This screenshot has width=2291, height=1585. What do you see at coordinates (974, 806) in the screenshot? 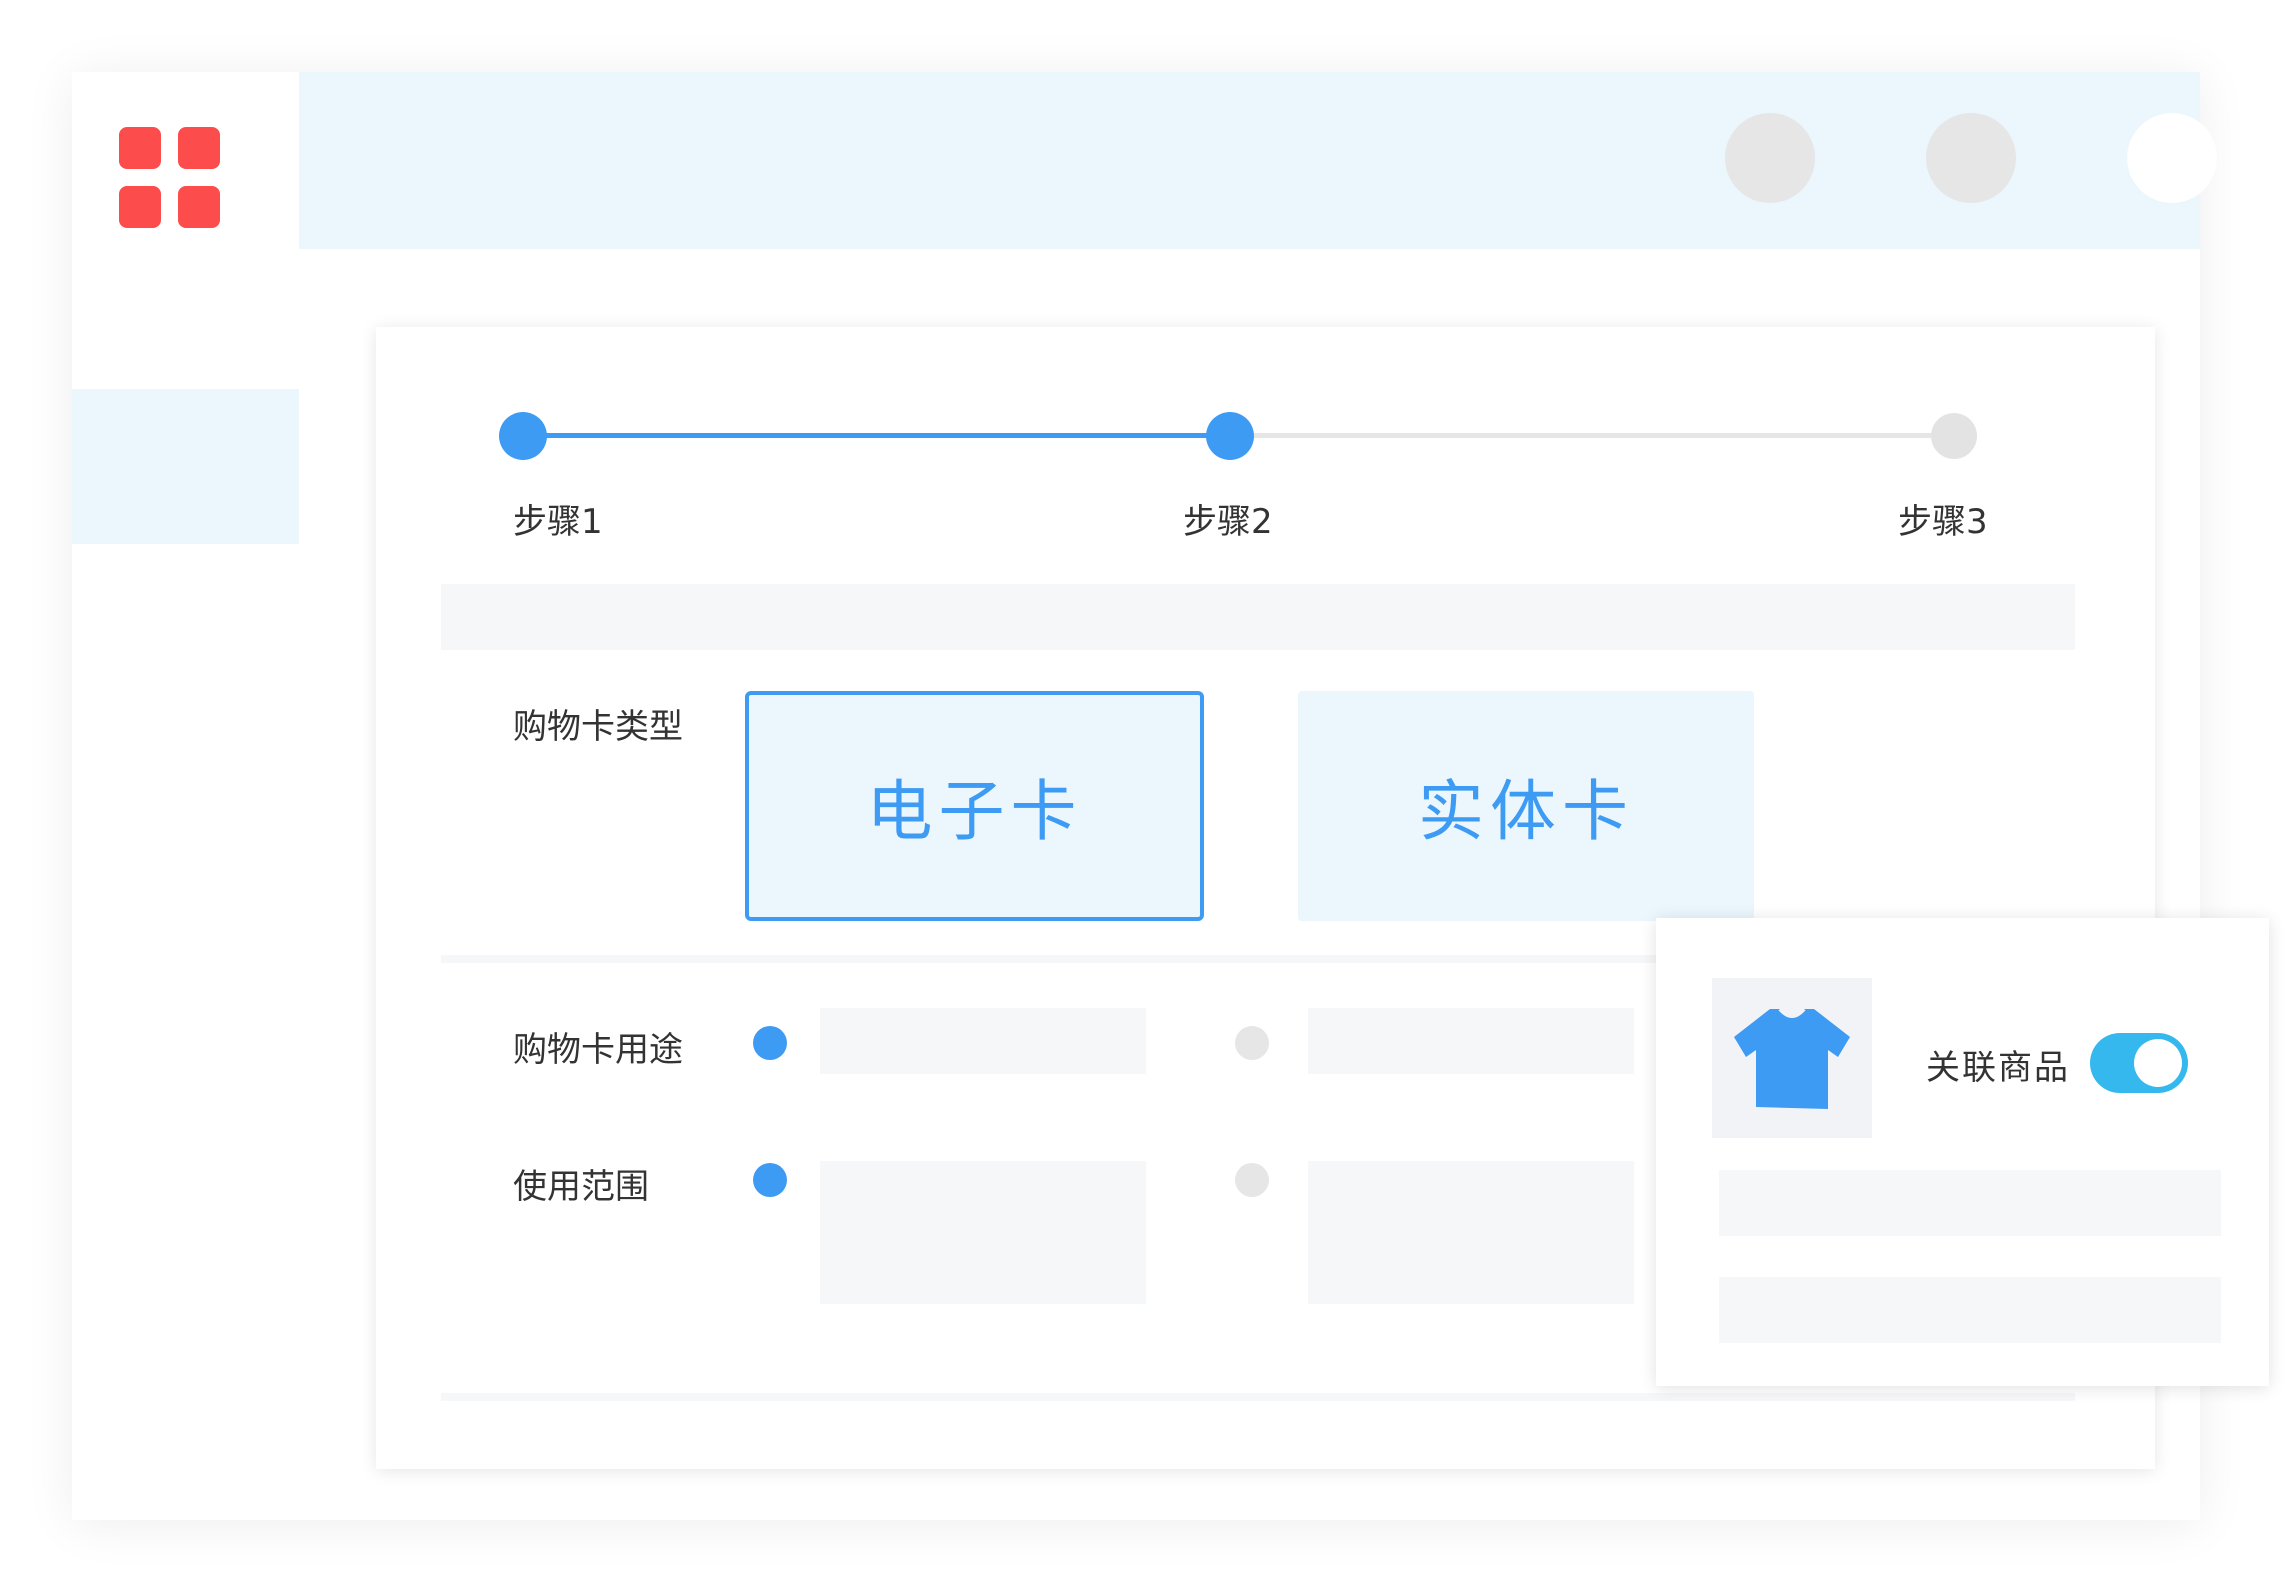
I see `card-type-option-electronic: 电子卡` at bounding box center [974, 806].